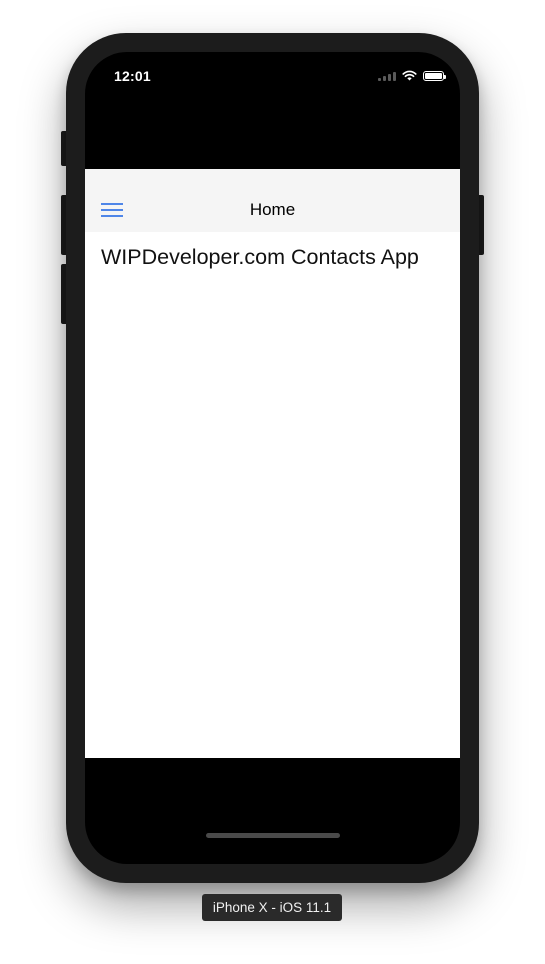  Describe the element at coordinates (273, 835) in the screenshot. I see `home-indicator` at that location.